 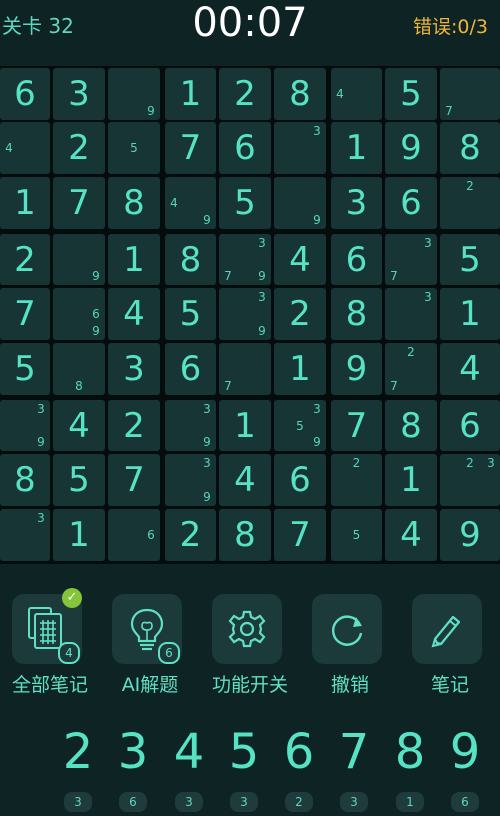 What do you see at coordinates (189, 769) in the screenshot?
I see `number-key: 43` at bounding box center [189, 769].